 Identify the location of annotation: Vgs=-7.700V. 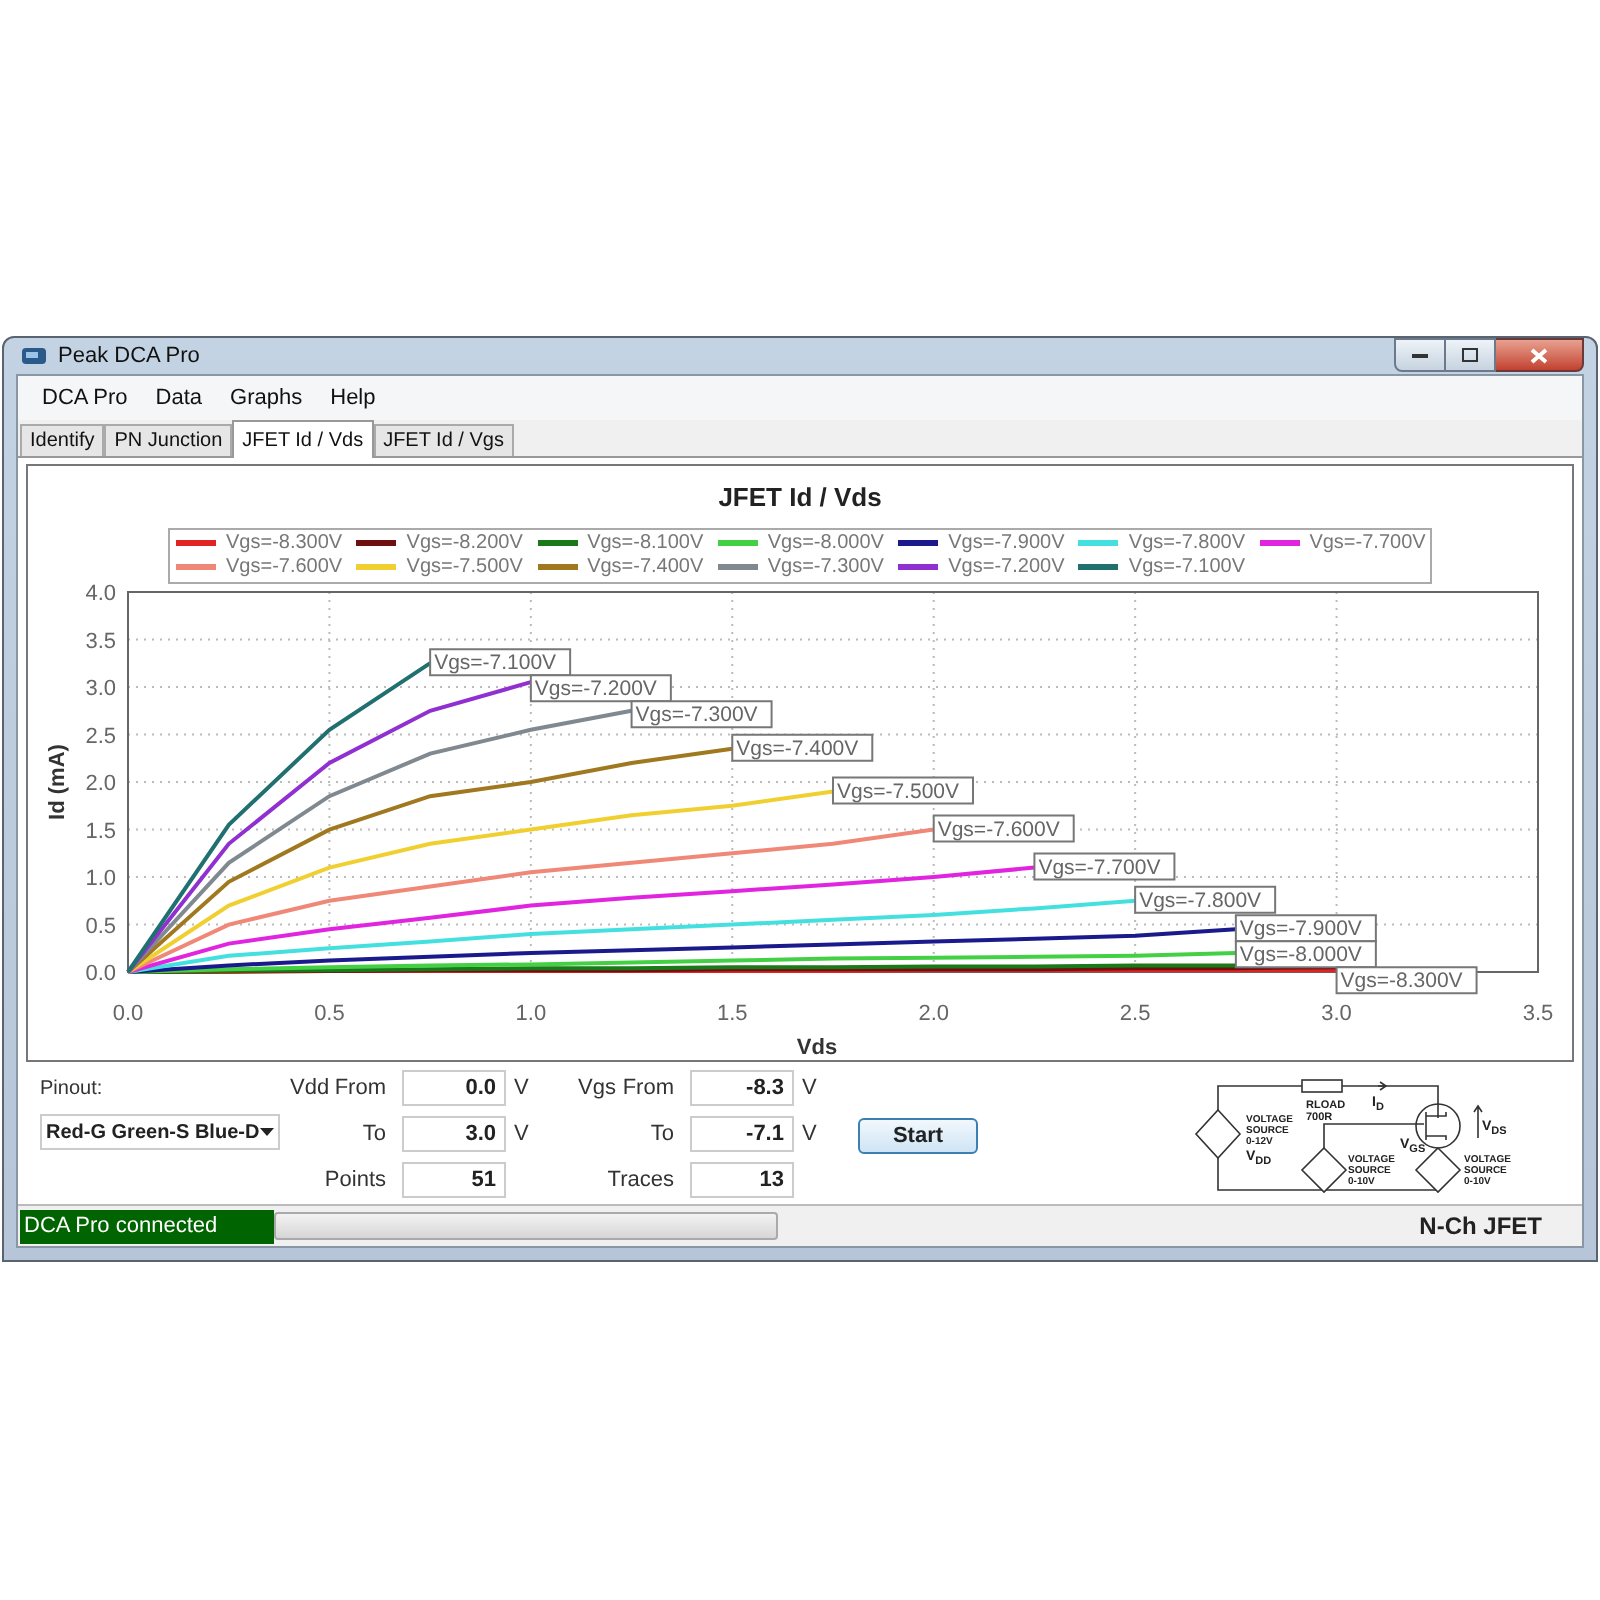
(1099, 866).